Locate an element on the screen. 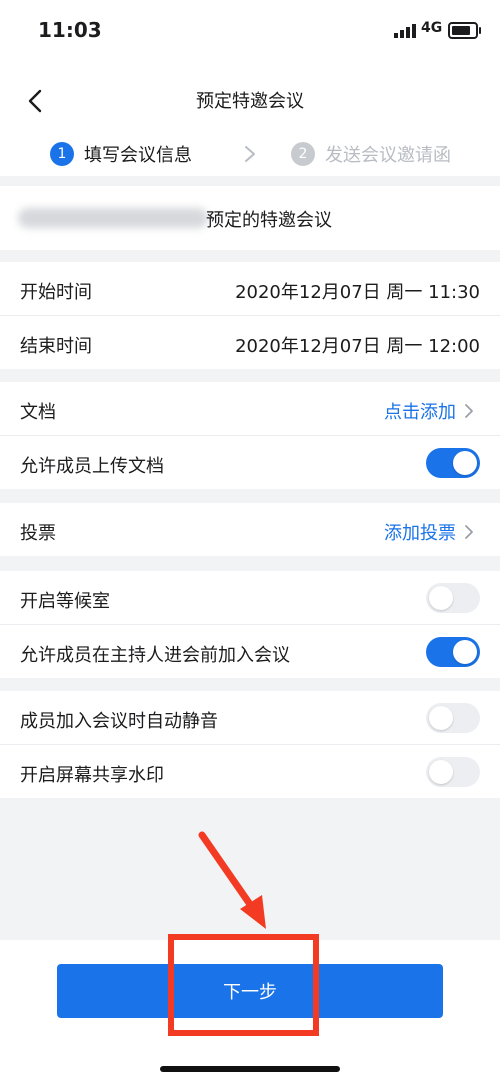 This screenshot has height=1083, width=500. watermark-row: 开启屏幕共享水印 is located at coordinates (250, 771).